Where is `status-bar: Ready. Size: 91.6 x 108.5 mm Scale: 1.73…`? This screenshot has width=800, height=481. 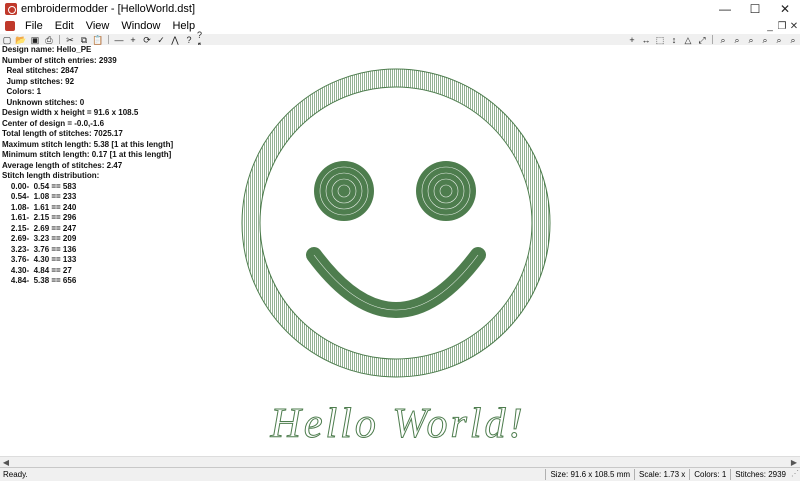
status-bar: Ready. Size: 91.6 x 108.5 mm Scale: 1.73… is located at coordinates (400, 474).